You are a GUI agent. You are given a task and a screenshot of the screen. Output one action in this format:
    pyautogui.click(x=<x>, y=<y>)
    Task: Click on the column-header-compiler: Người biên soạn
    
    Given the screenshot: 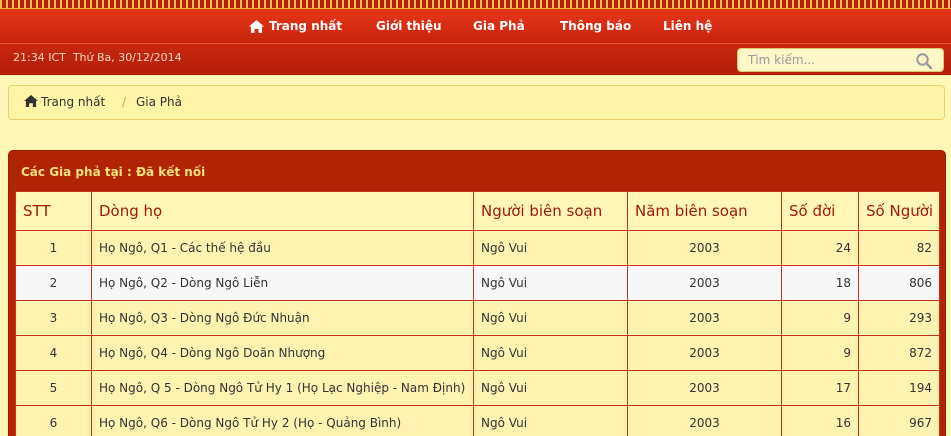 What is the action you would take?
    pyautogui.click(x=550, y=211)
    